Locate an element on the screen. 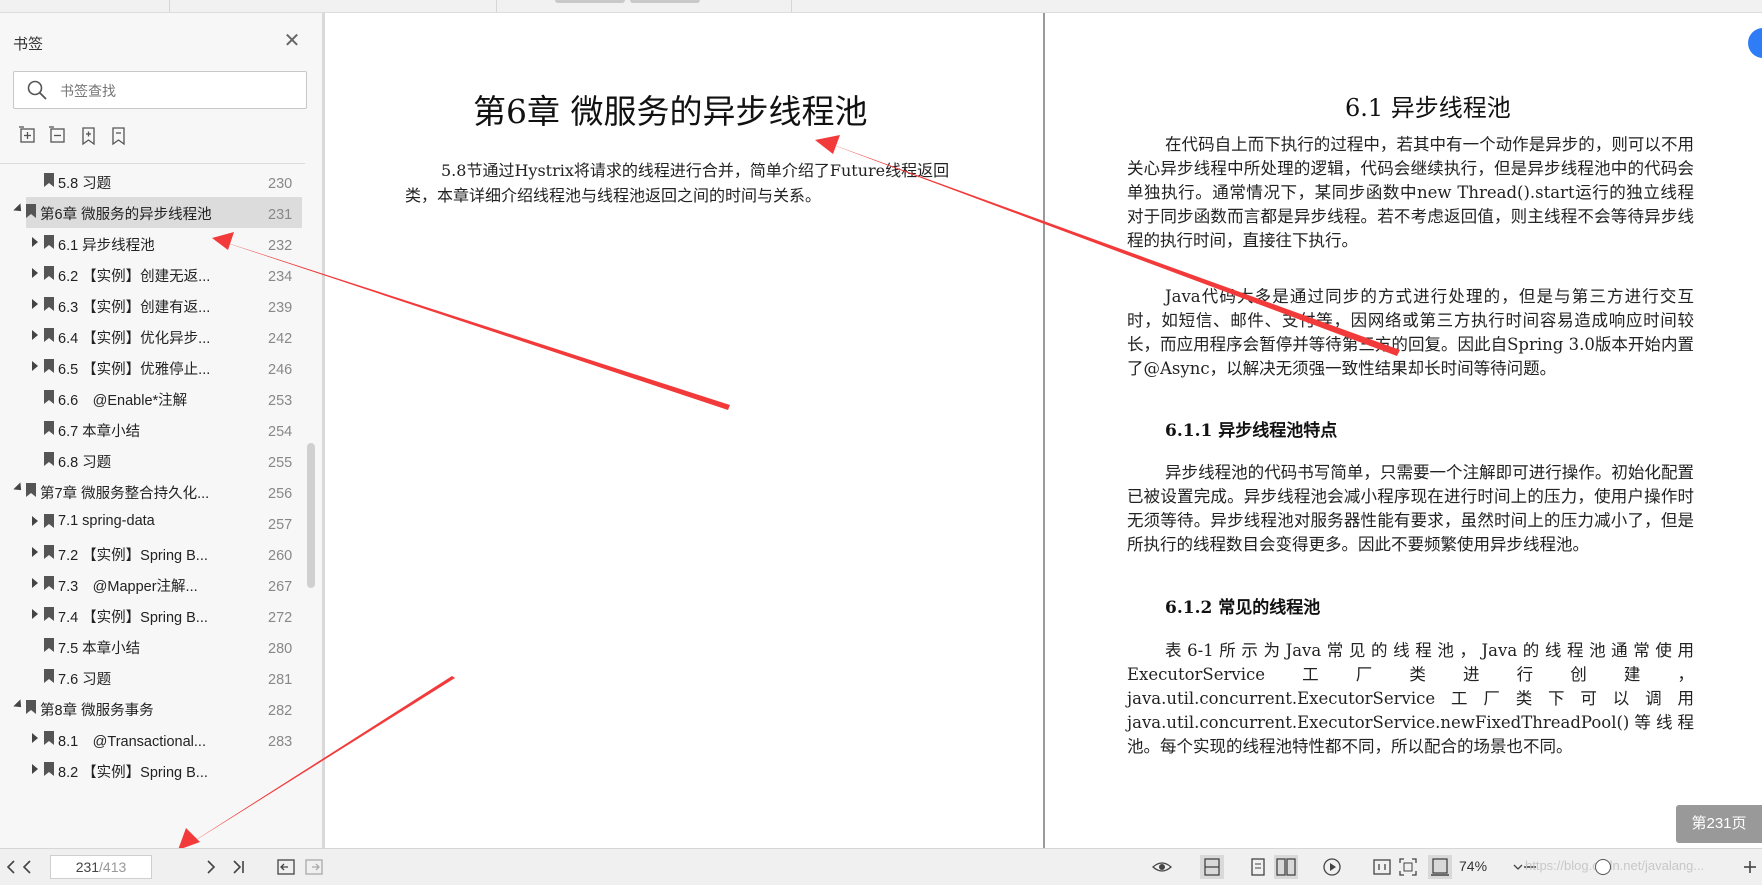  close-icon: ✕ is located at coordinates (292, 41).